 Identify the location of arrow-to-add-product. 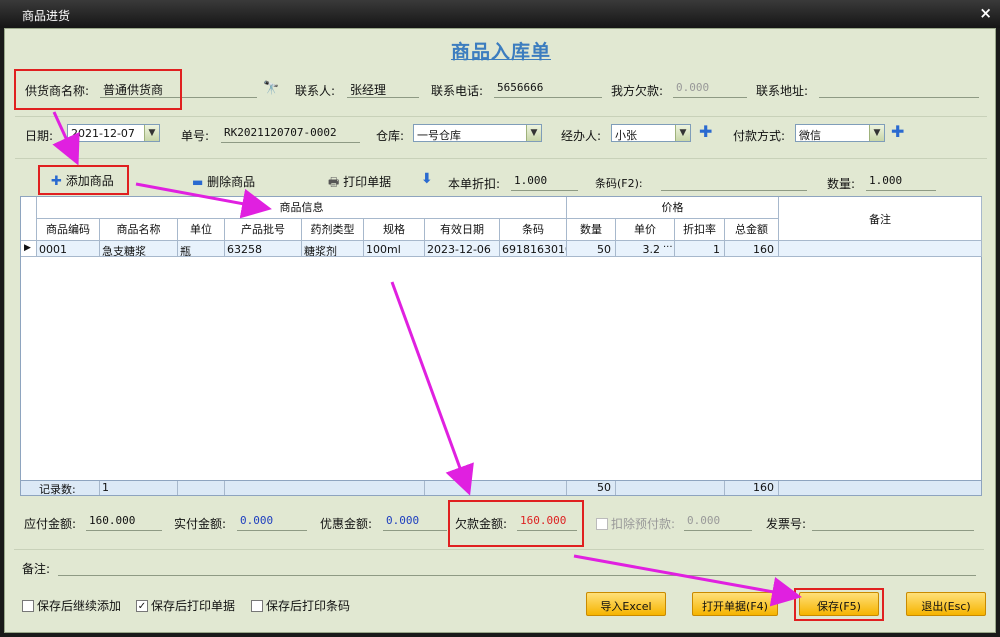
(66, 138).